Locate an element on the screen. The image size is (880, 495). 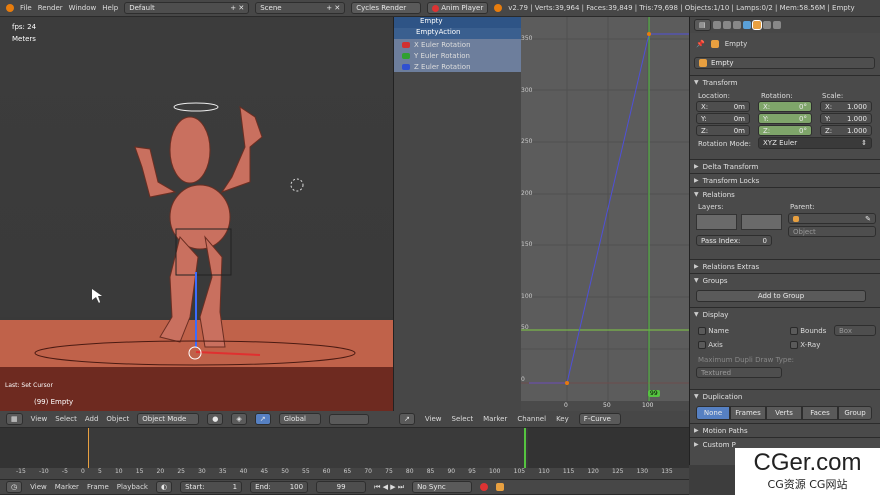
menu-file: File is located at coordinates (26, 8).